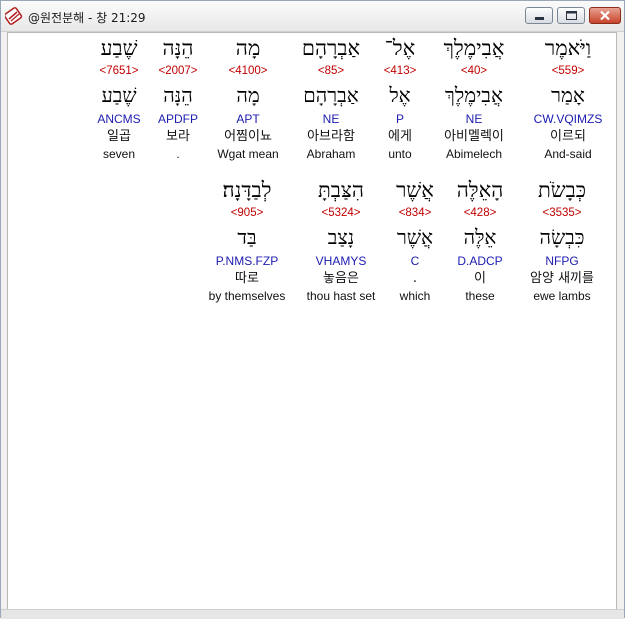 The height and width of the screenshot is (619, 625). Describe the element at coordinates (341, 278) in the screenshot. I see `korean-gloss: 놓음은` at that location.